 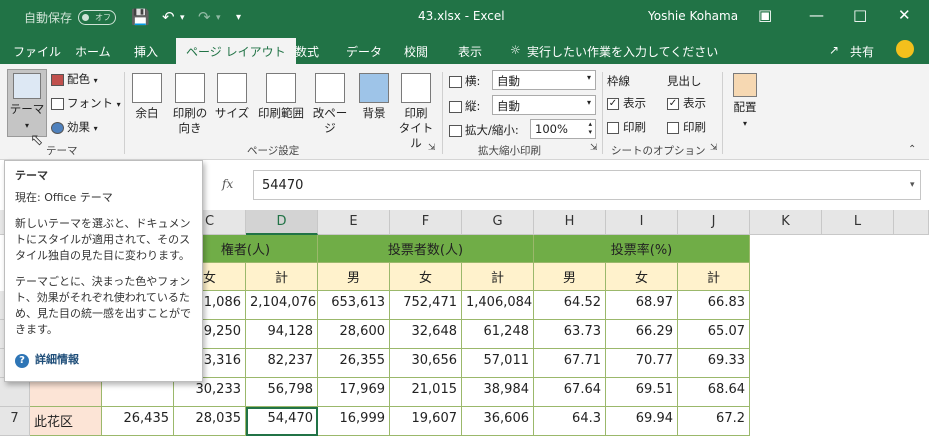 I want to click on table-cell: 68.64, so click(x=714, y=392).